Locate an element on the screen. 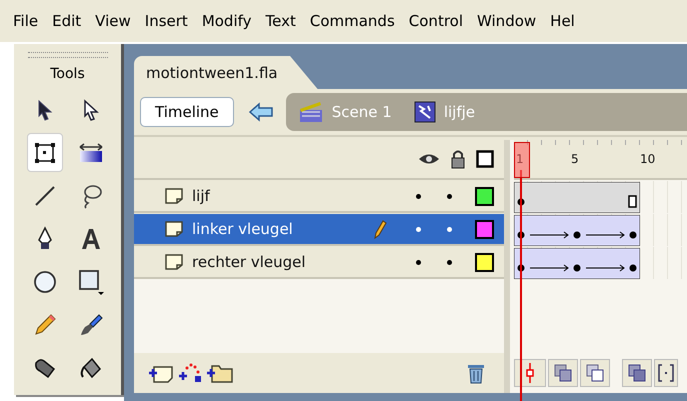 Image resolution: width=687 pixels, height=401 pixels. add-guide-icon is located at coordinates (190, 373).